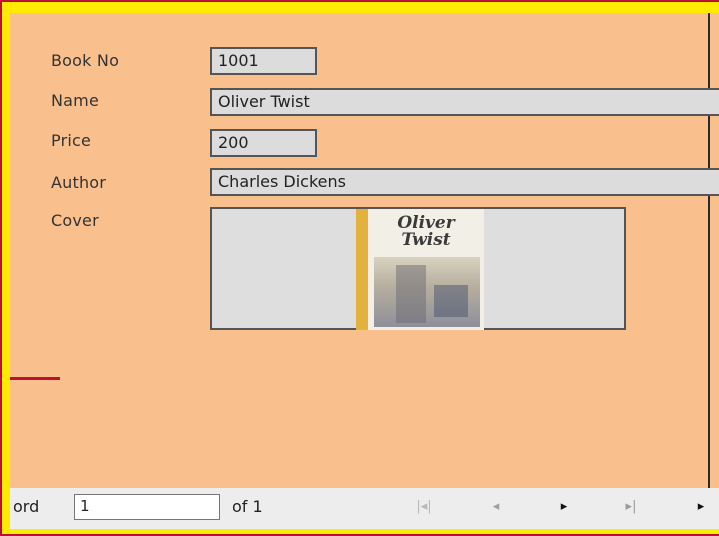  Describe the element at coordinates (427, 292) in the screenshot. I see `book-cover-illustration` at that location.